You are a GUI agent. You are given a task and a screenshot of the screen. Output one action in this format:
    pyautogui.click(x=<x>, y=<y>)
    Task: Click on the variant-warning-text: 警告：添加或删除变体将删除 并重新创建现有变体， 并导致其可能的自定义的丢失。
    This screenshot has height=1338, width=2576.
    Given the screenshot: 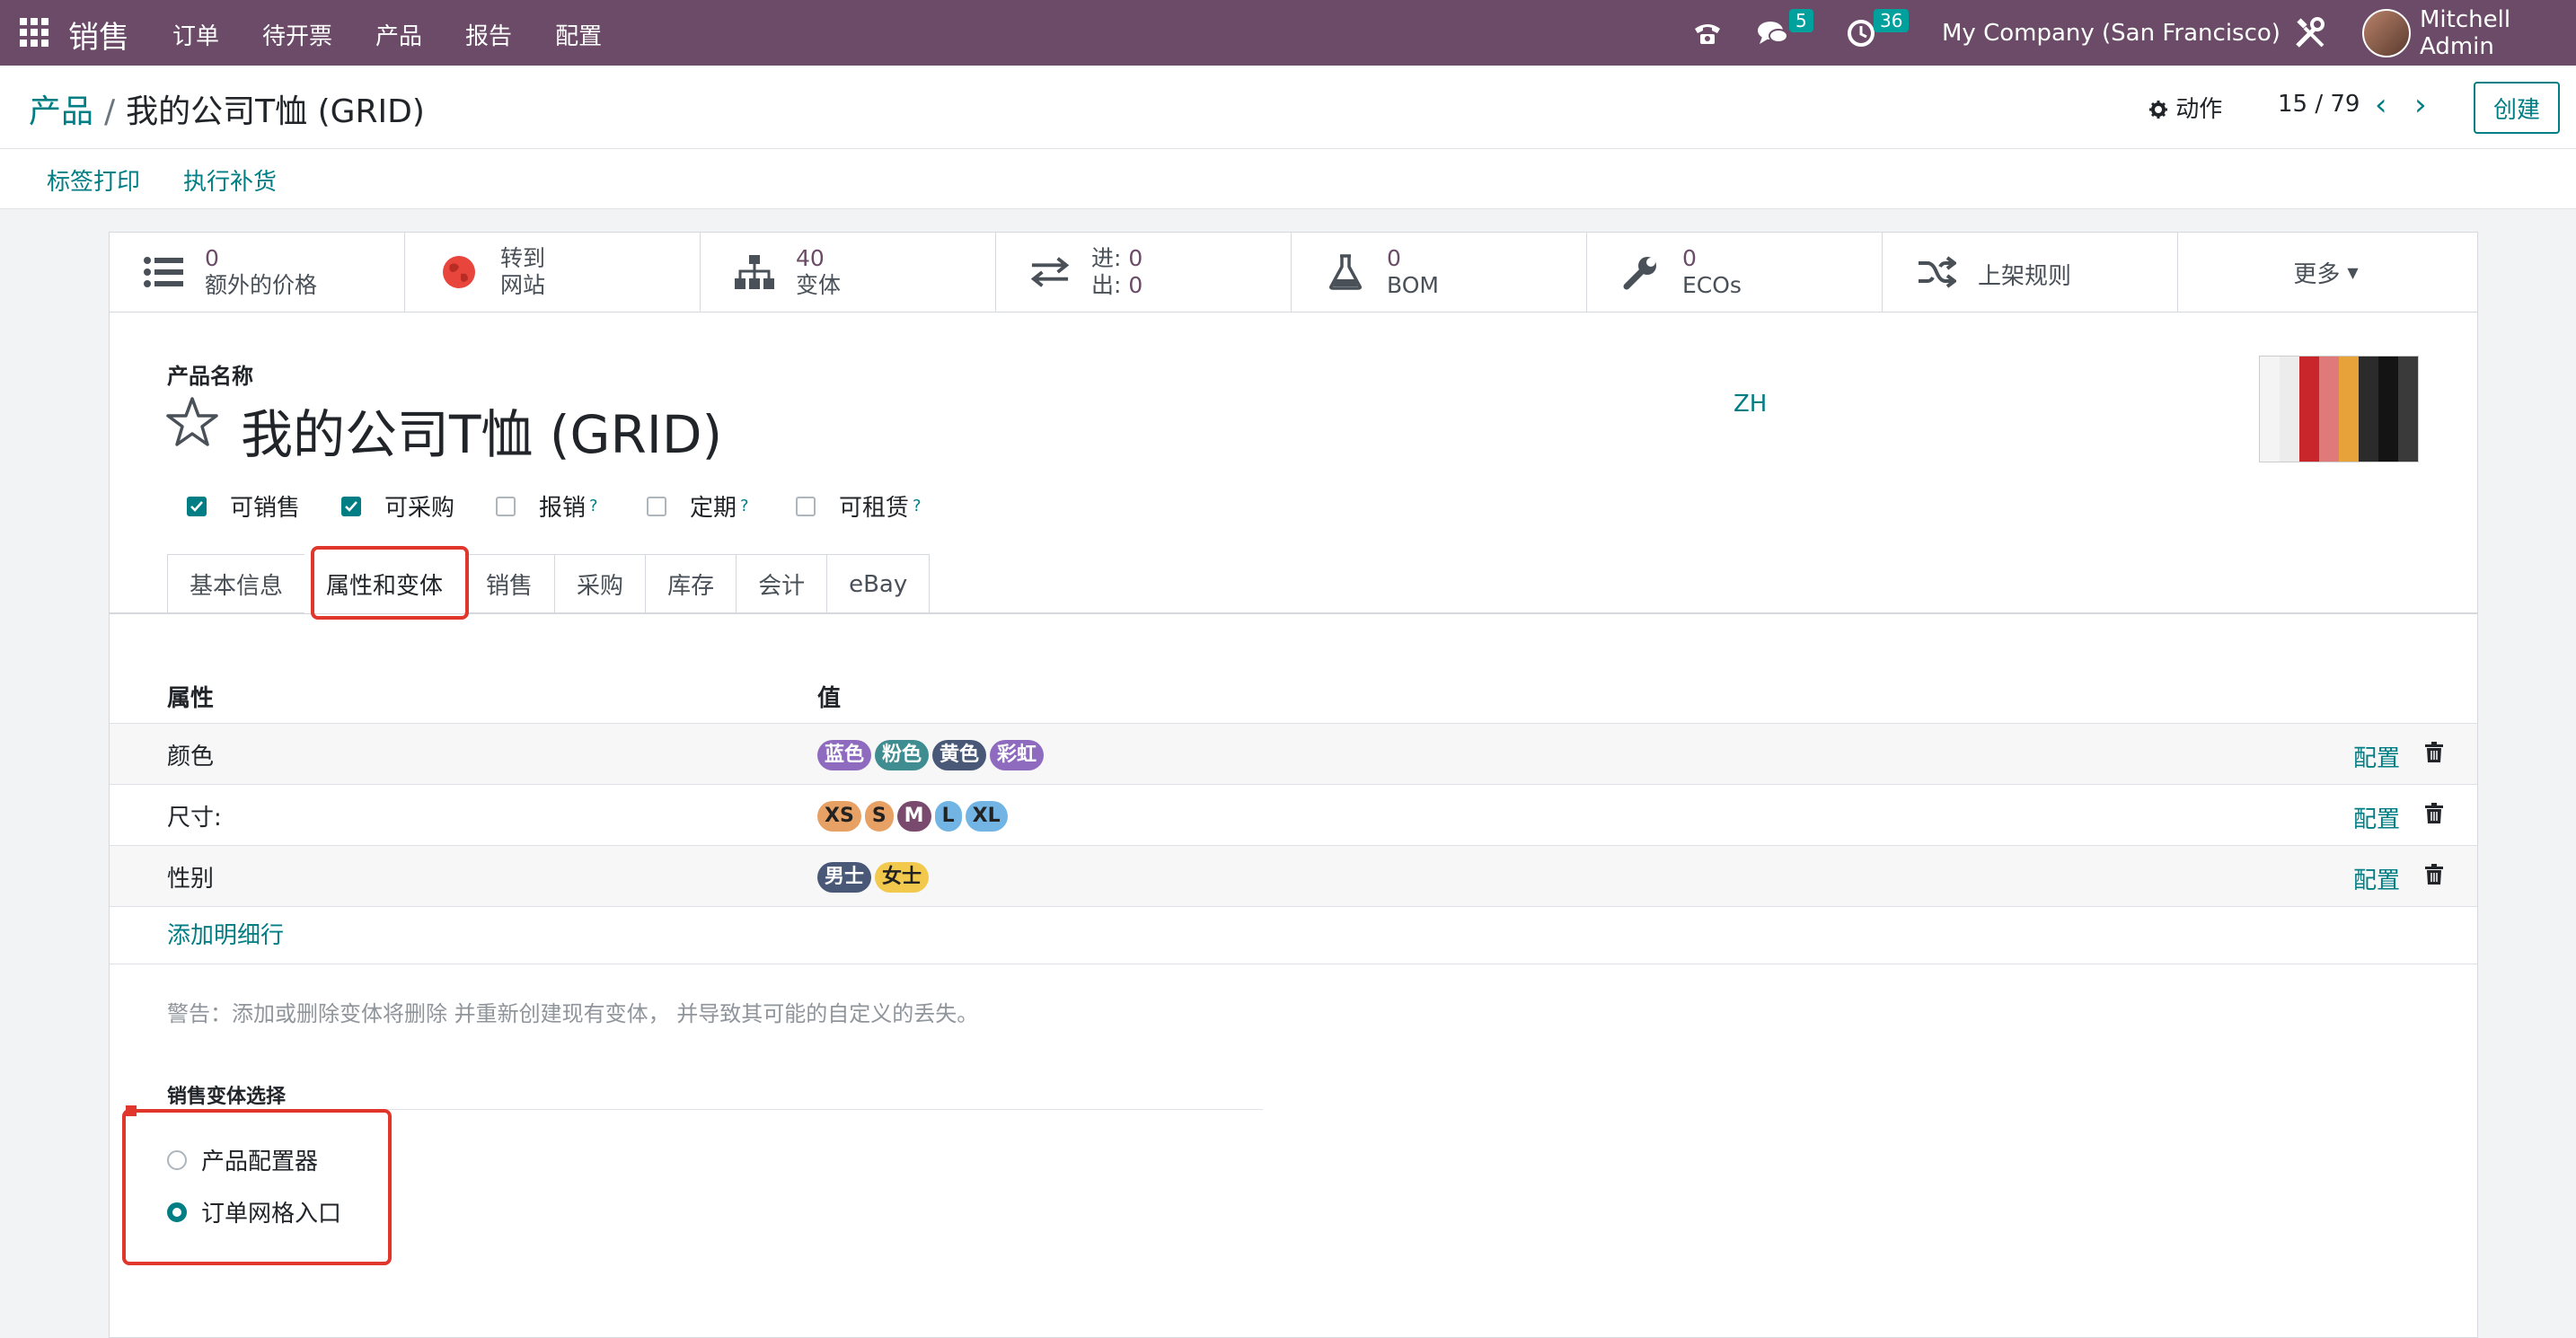 What is the action you would take?
    pyautogui.click(x=573, y=1013)
    